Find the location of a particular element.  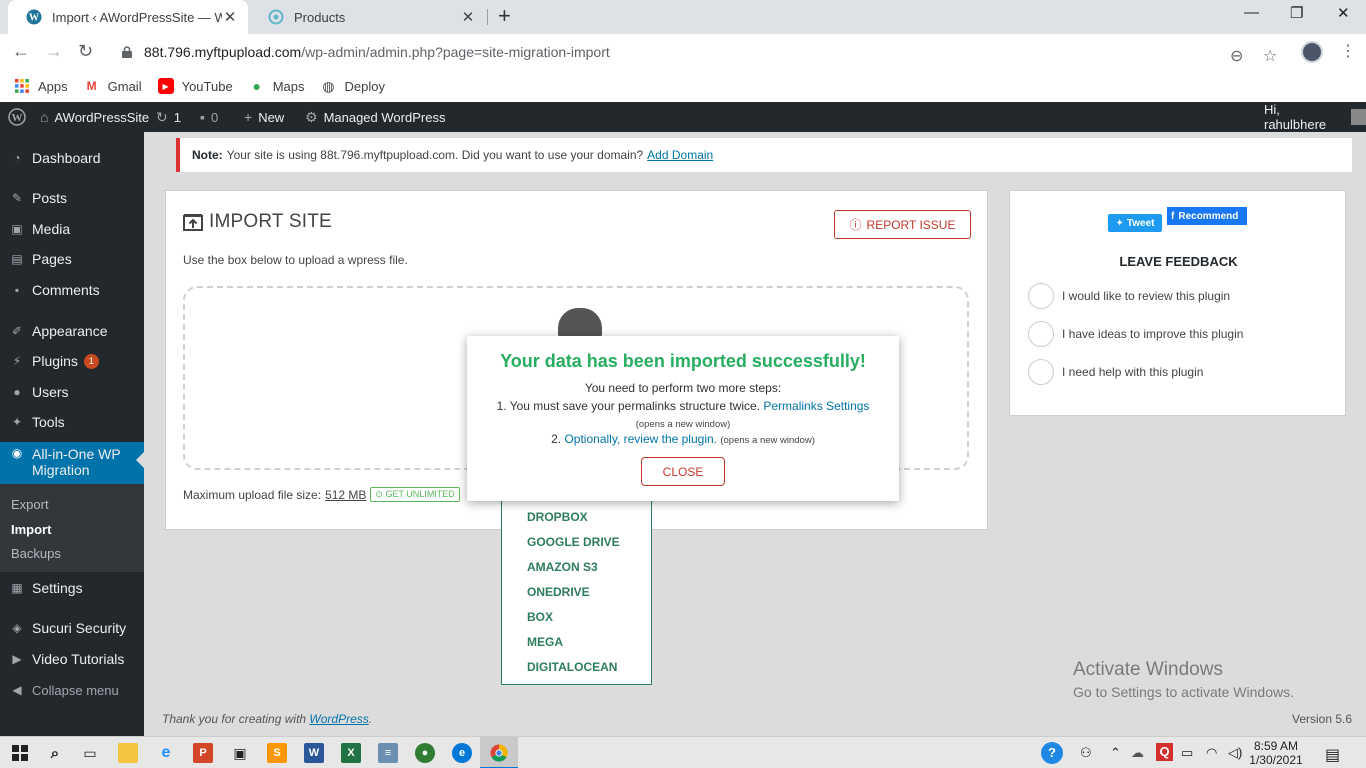

provider-google-drive: GOOGLE DRIVE is located at coordinates (573, 542).